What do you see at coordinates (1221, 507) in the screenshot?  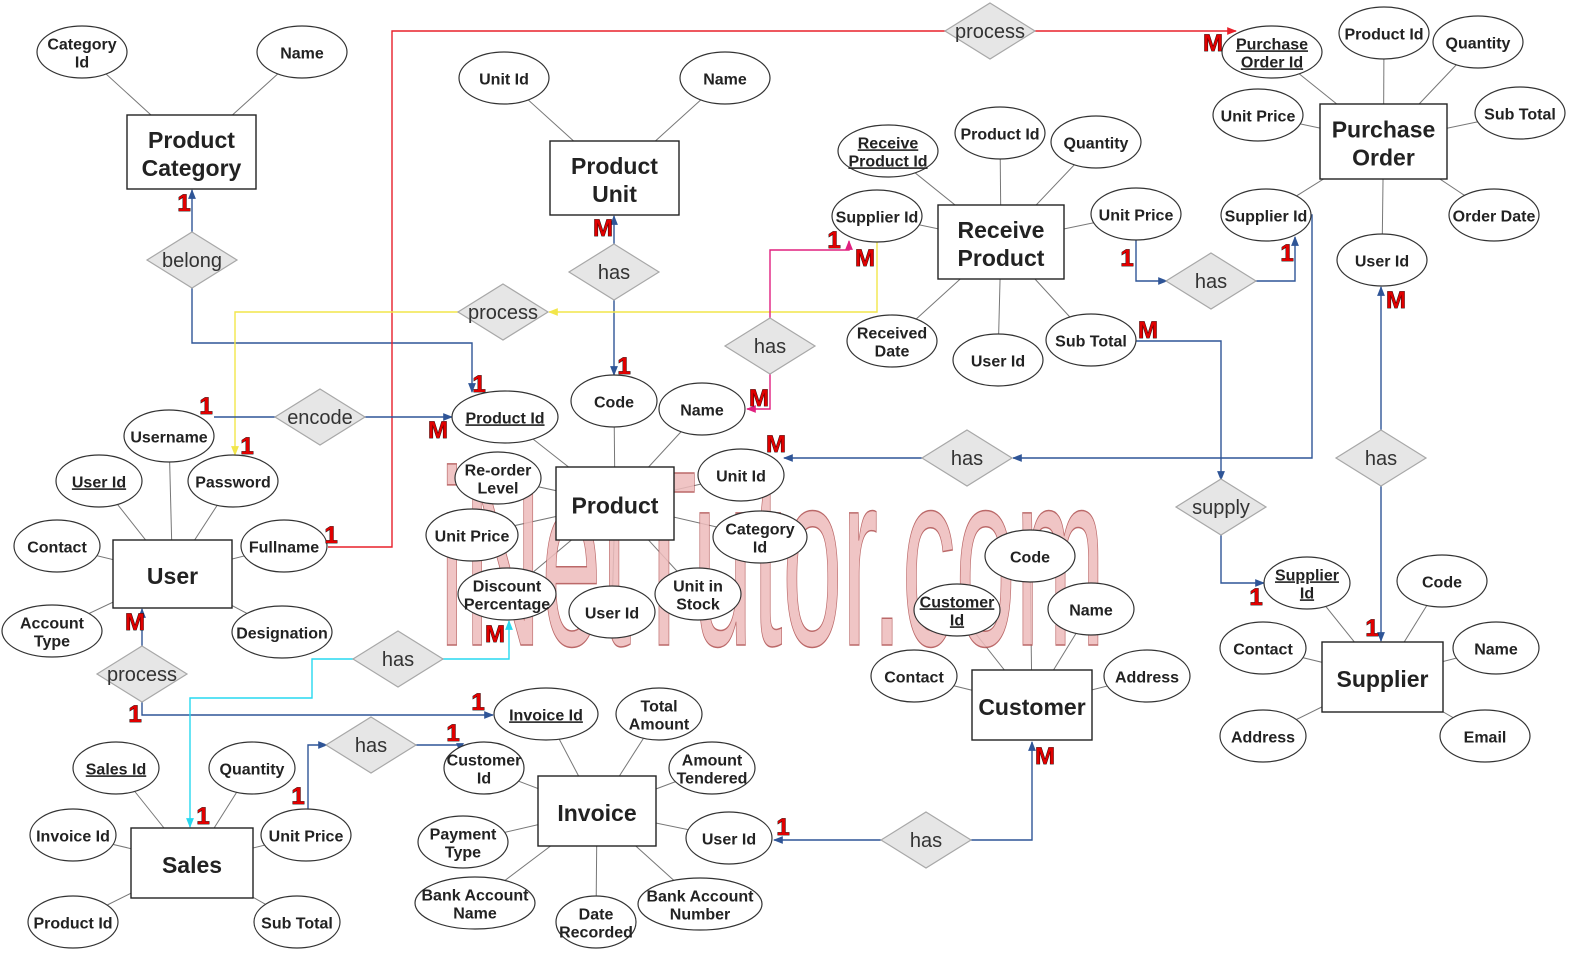 I see `relationship-r-supply: supply` at bounding box center [1221, 507].